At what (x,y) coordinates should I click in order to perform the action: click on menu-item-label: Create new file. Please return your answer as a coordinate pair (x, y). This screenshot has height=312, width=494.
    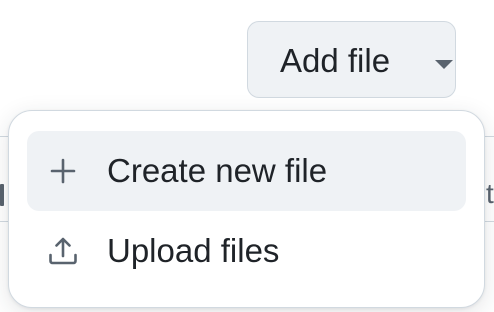
    Looking at the image, I should click on (217, 170).